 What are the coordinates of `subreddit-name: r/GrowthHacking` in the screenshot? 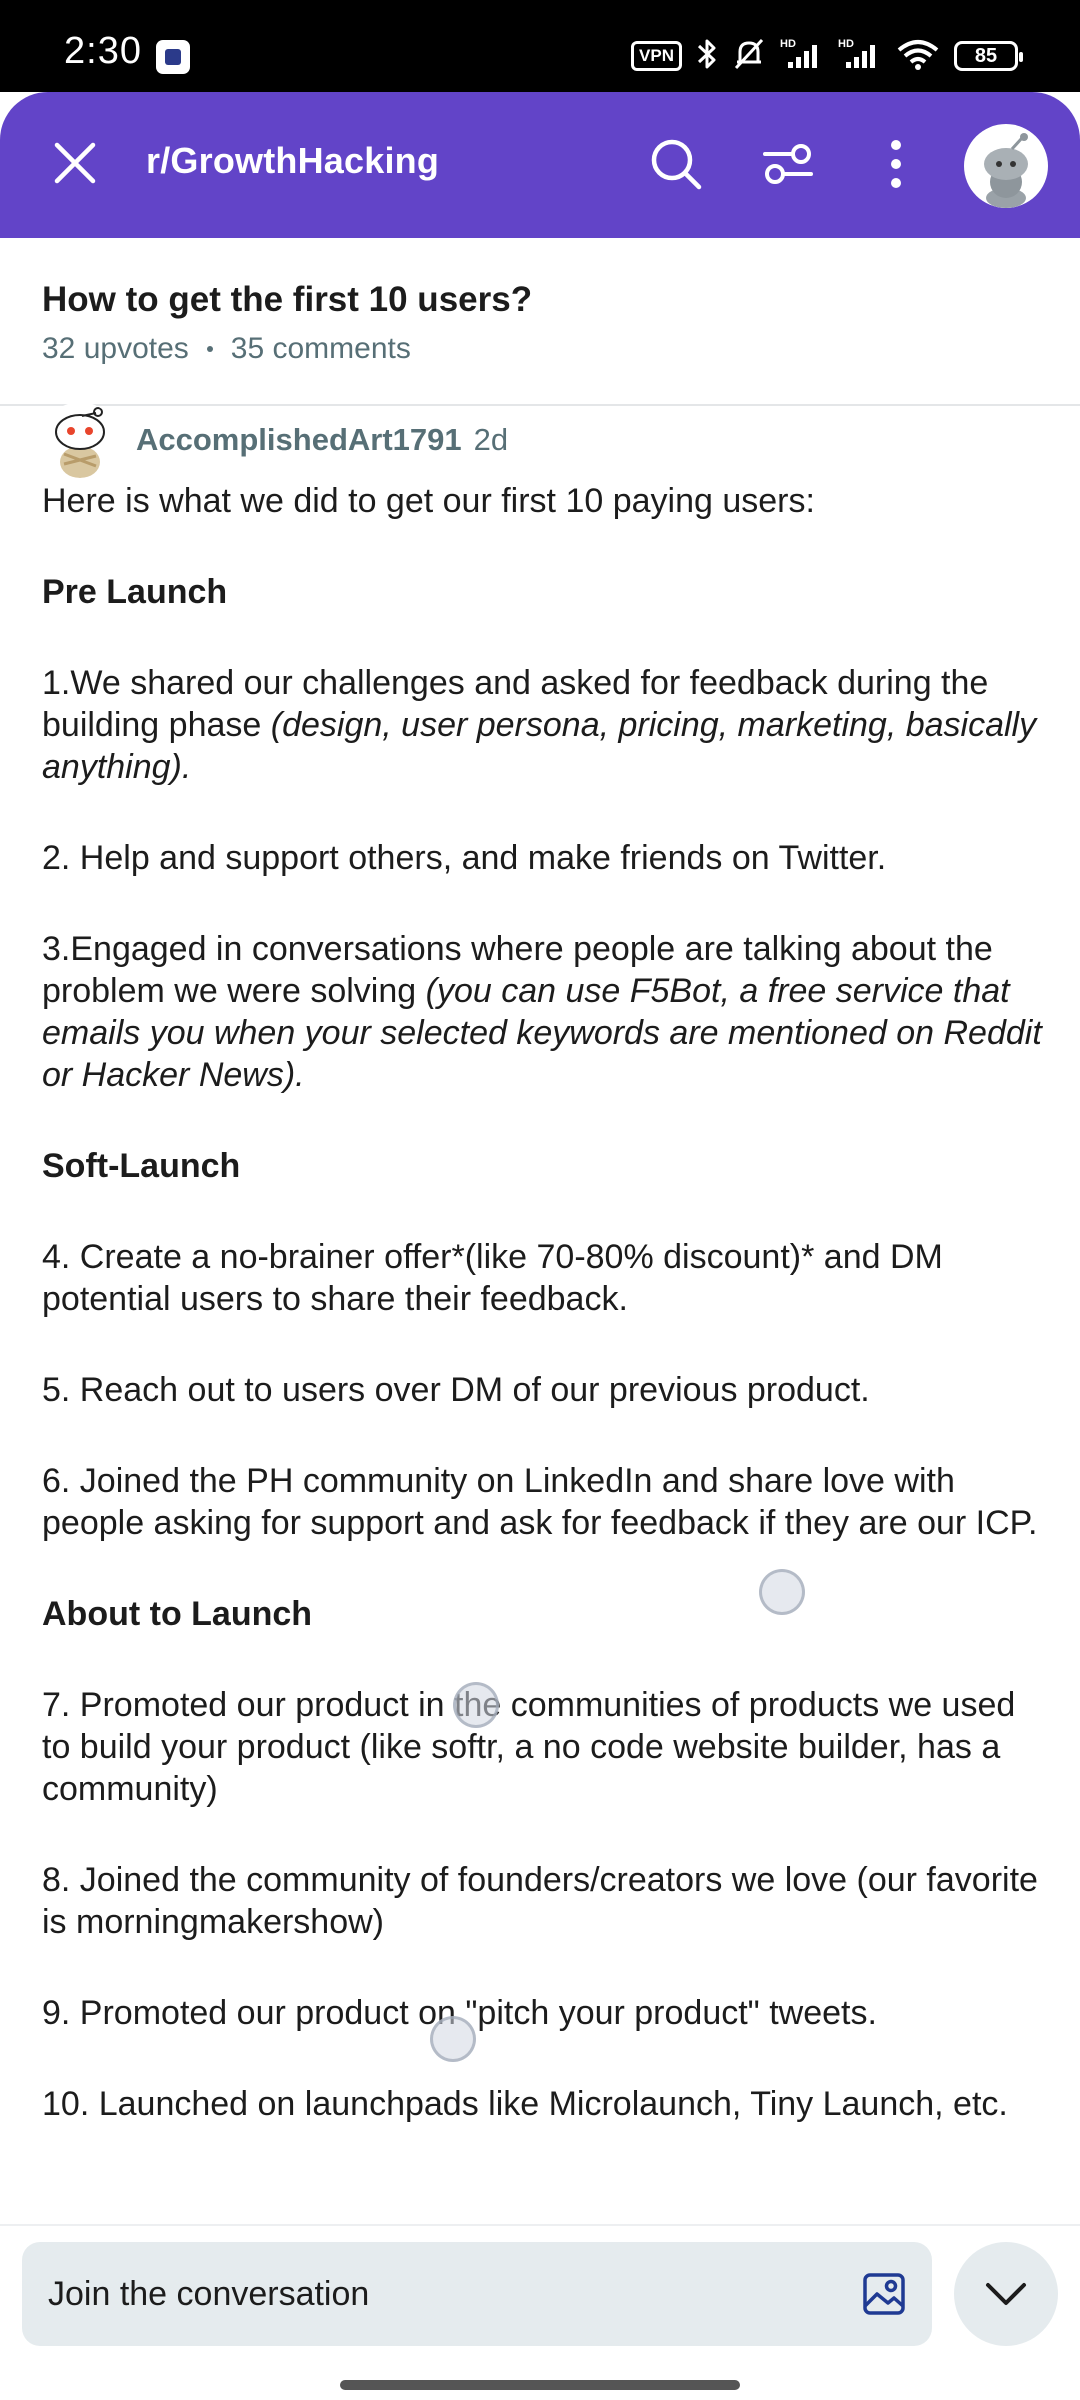 It's located at (292, 161).